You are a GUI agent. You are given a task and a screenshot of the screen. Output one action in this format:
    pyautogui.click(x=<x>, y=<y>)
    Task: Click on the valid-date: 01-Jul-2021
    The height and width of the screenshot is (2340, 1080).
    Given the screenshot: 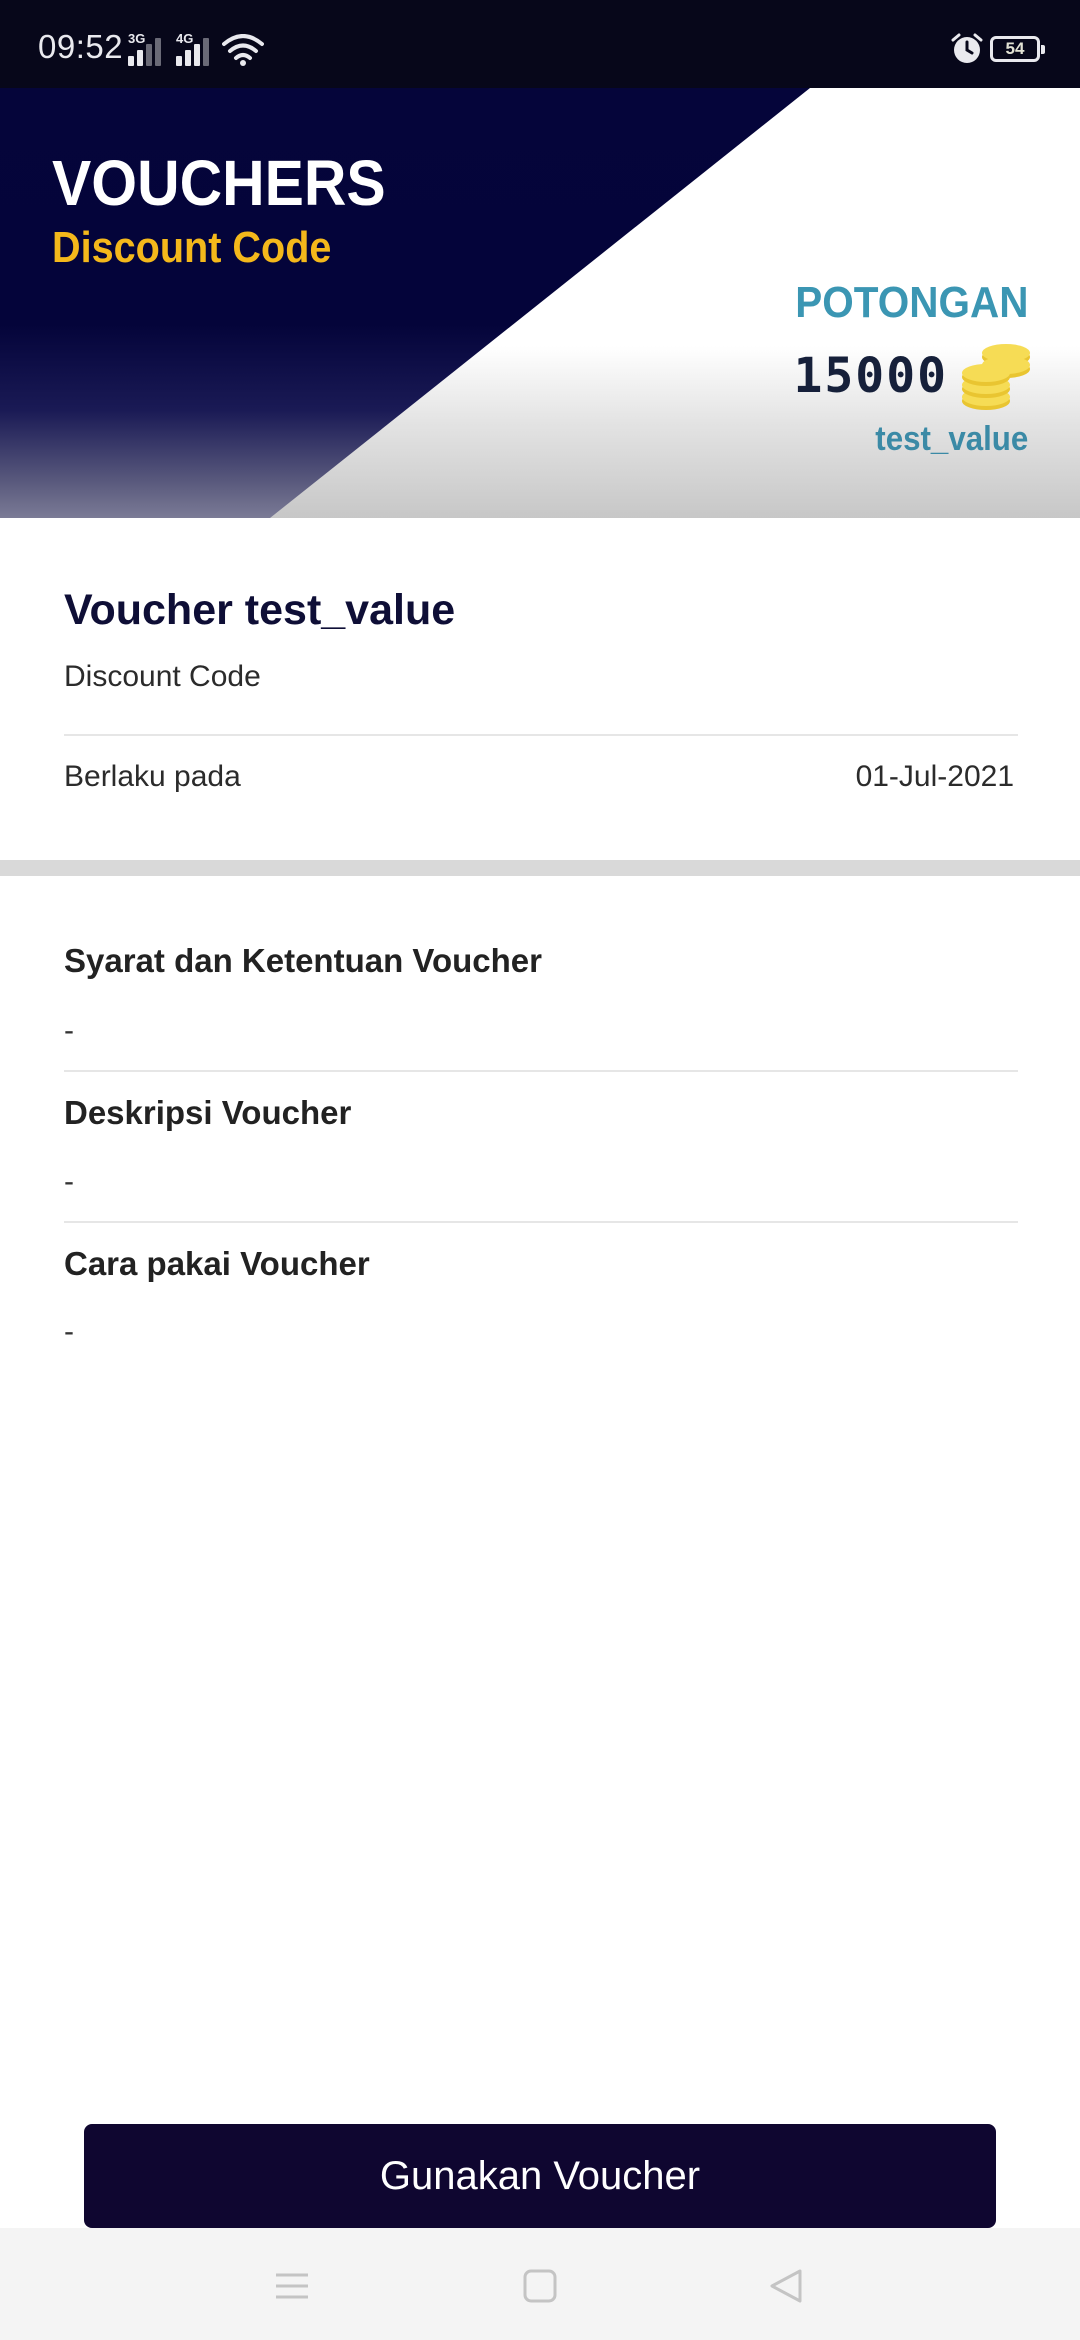 What is the action you would take?
    pyautogui.click(x=934, y=776)
    